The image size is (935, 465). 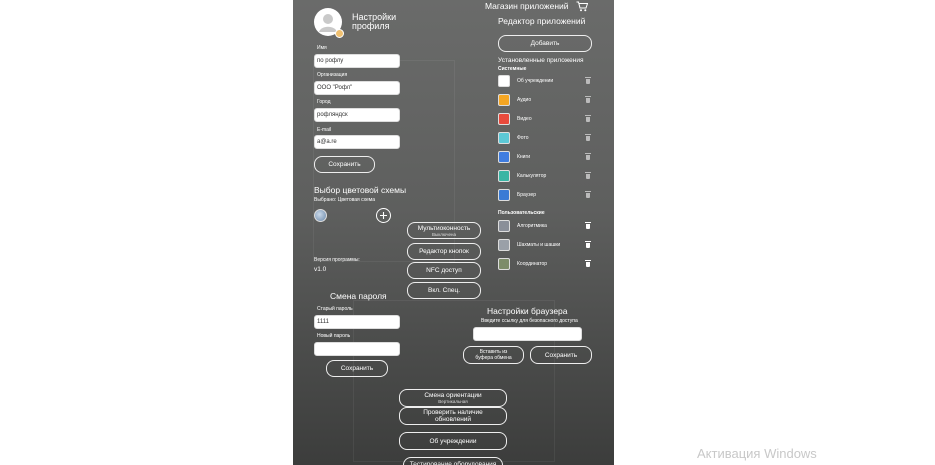 What do you see at coordinates (444, 290) in the screenshot?
I see `special-mode-button: Вкл. Спец.` at bounding box center [444, 290].